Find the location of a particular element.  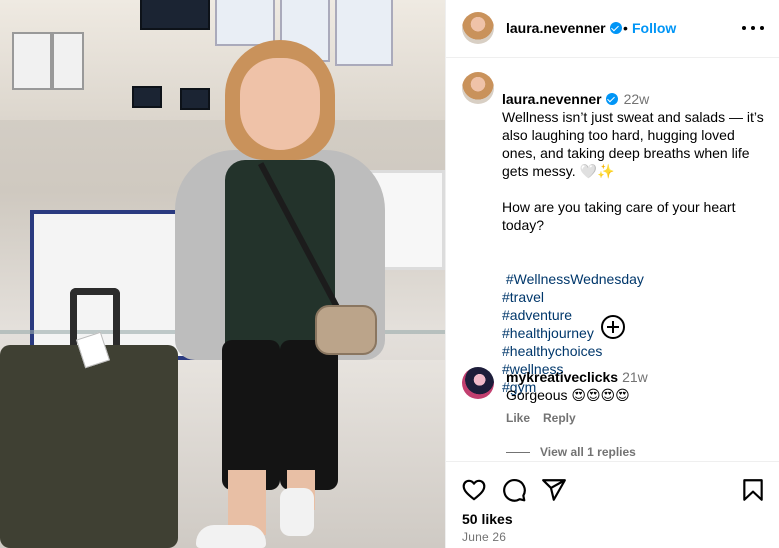

author-username-text: laura.nevenner is located at coordinates (556, 28).